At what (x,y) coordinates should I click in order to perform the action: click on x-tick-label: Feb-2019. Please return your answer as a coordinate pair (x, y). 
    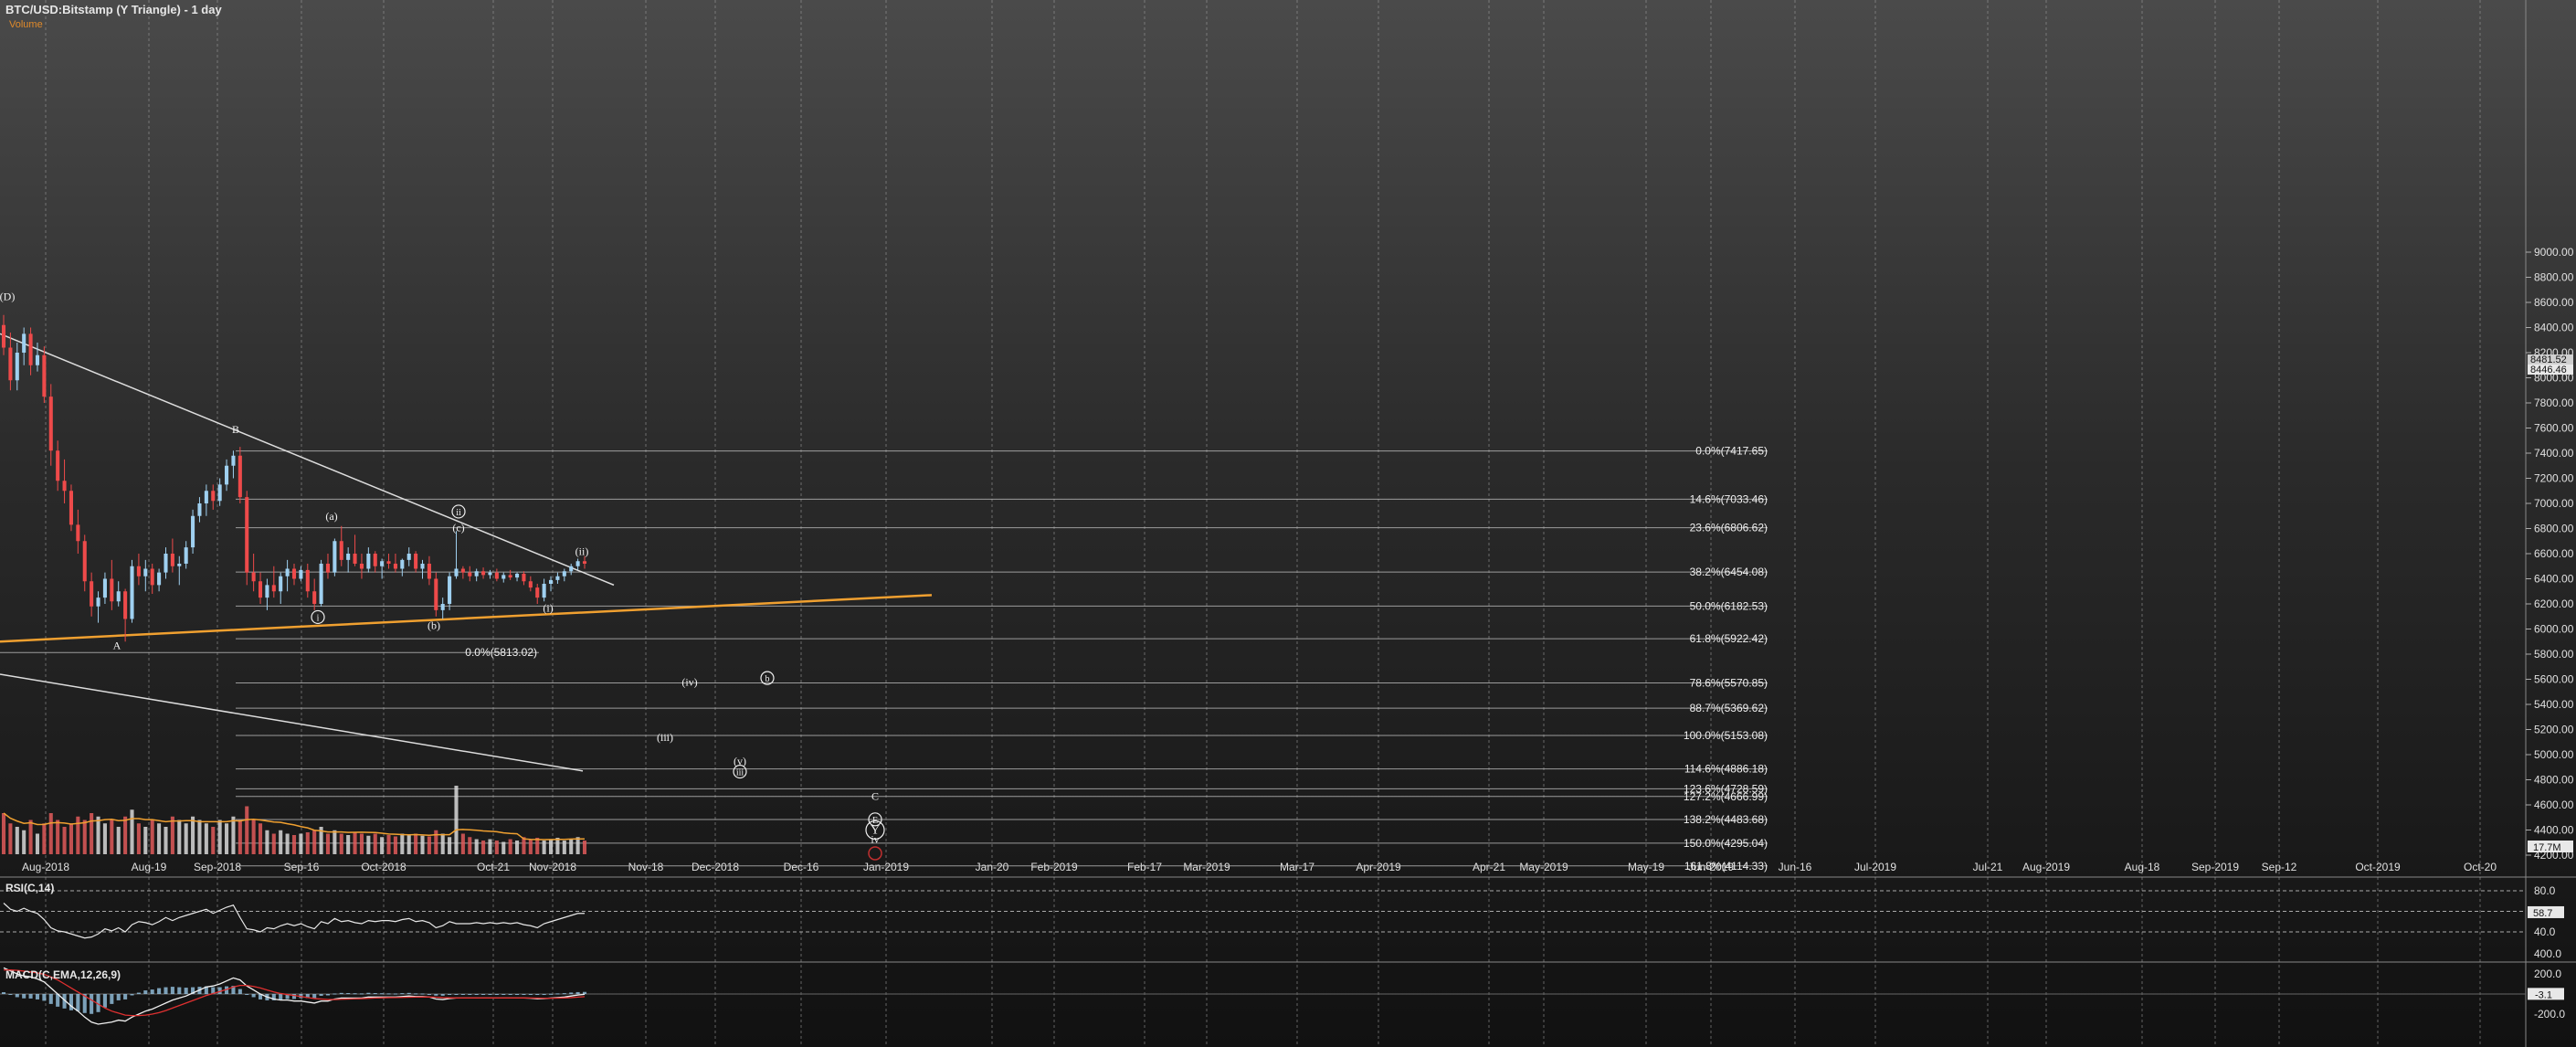
    Looking at the image, I should click on (1054, 867).